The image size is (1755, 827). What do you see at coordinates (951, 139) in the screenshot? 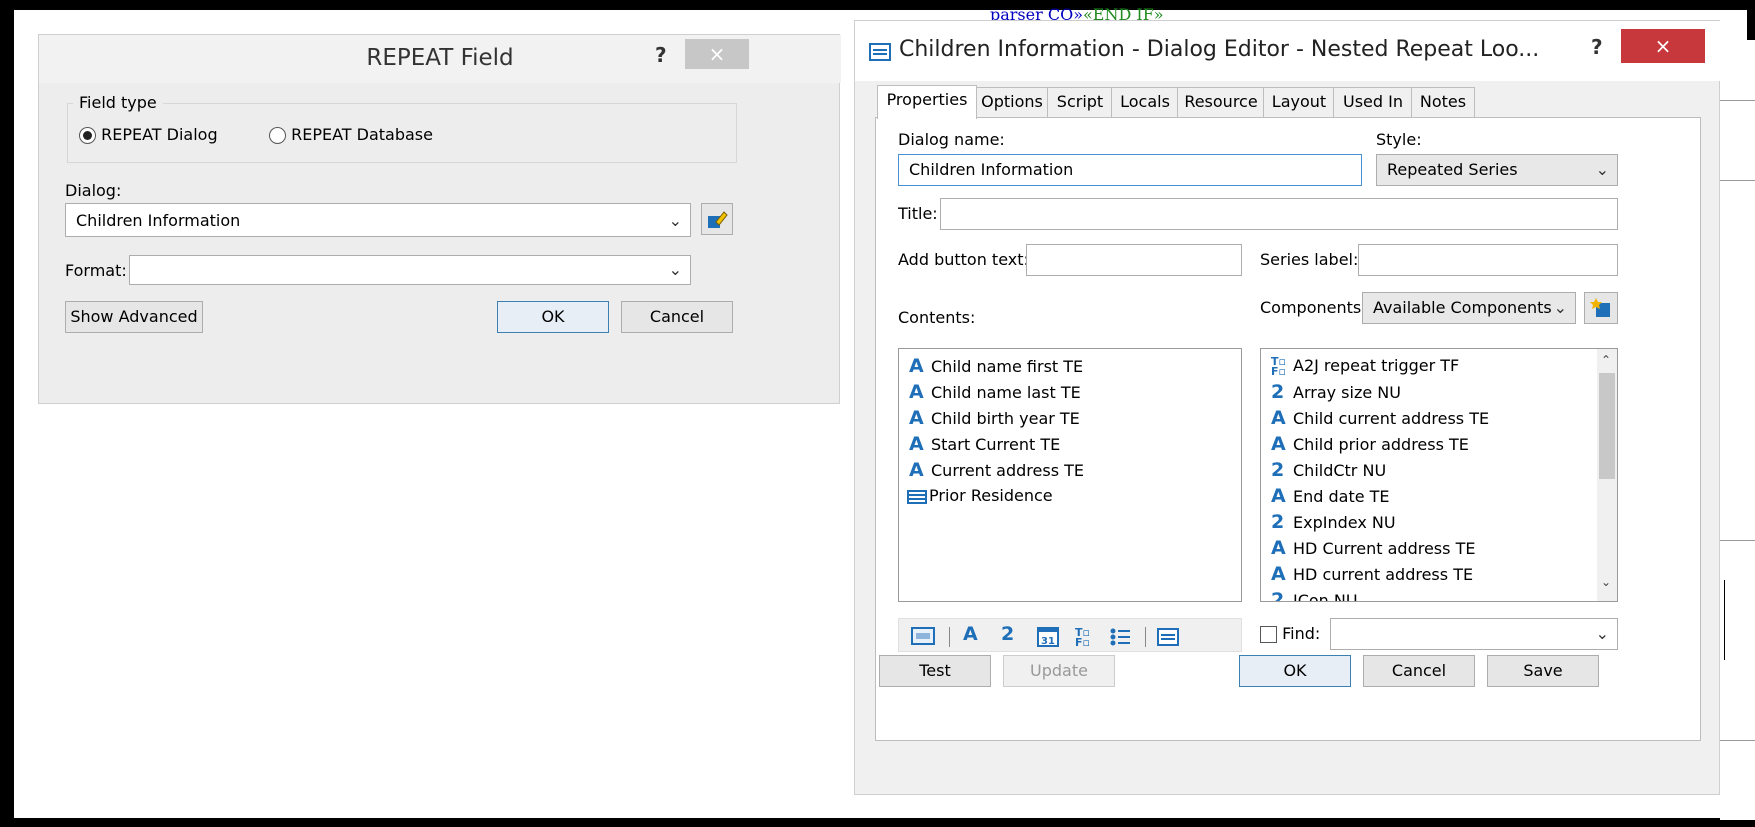
I see `dialog-name-label: Dialog name:` at bounding box center [951, 139].